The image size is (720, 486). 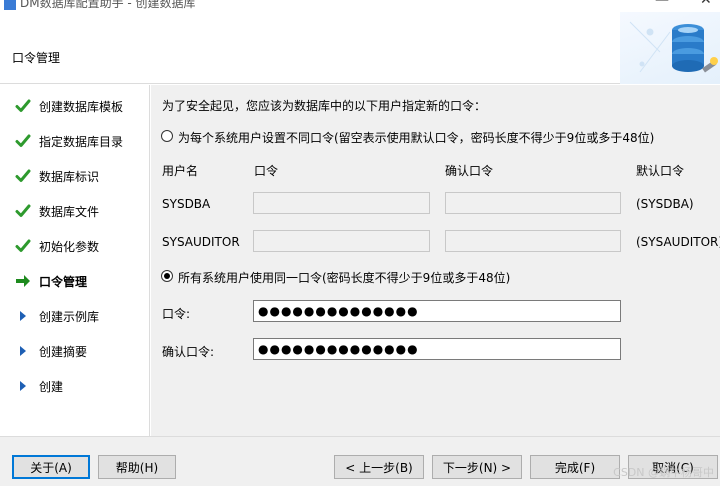 What do you see at coordinates (176, 314) in the screenshot?
I see `password-label: 口令:` at bounding box center [176, 314].